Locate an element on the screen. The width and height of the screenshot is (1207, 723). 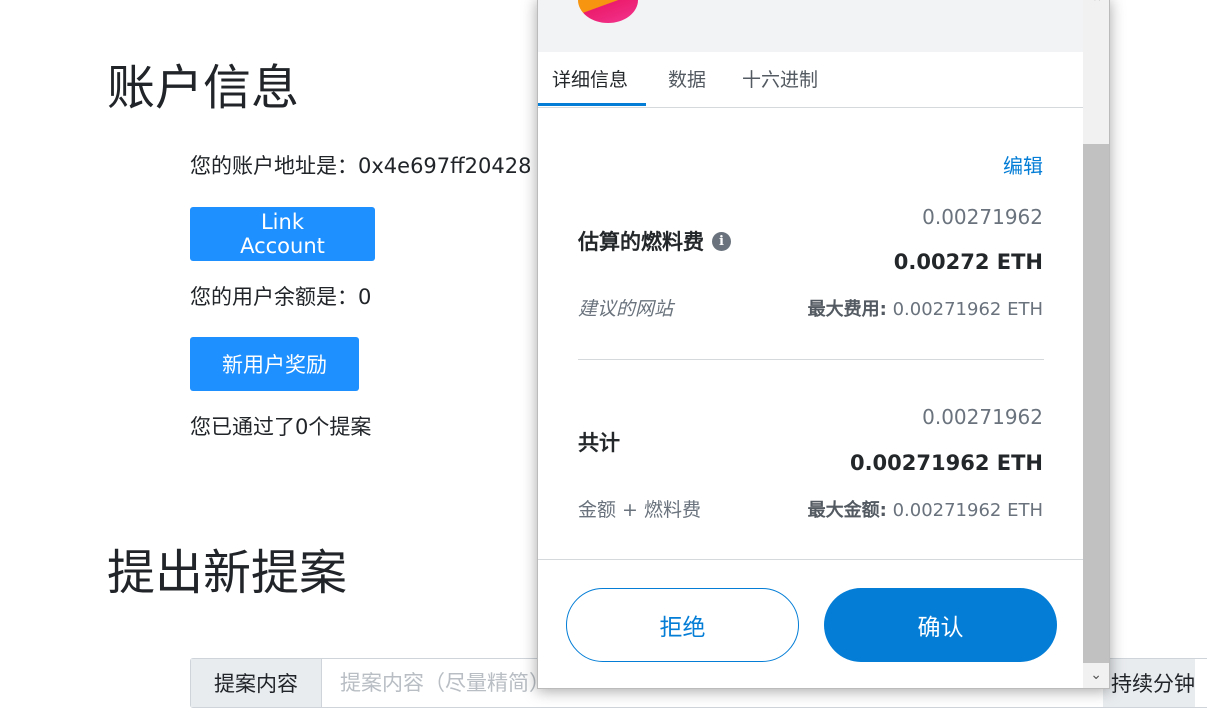
tab-data: 数据 is located at coordinates (687, 78).